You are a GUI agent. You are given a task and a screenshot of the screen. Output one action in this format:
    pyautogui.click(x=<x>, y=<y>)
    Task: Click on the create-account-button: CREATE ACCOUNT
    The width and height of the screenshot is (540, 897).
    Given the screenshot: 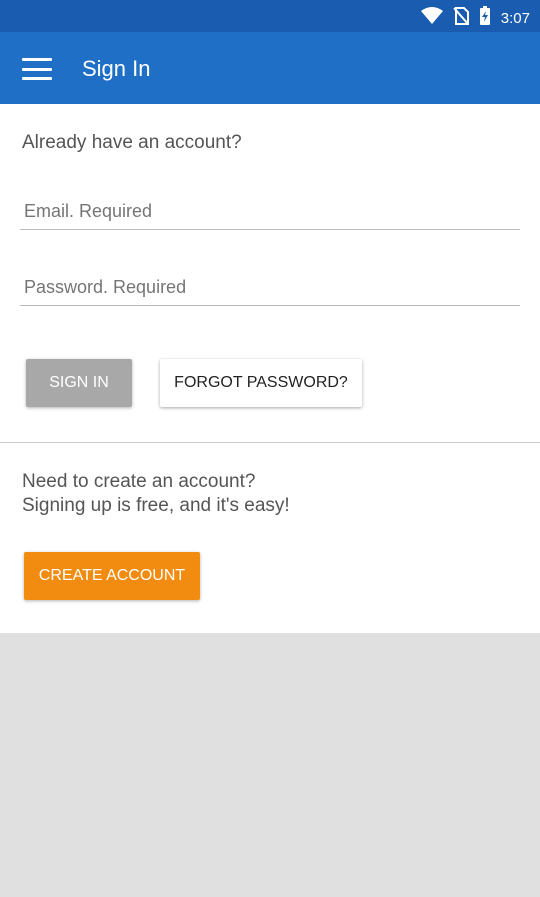 What is the action you would take?
    pyautogui.click(x=112, y=576)
    